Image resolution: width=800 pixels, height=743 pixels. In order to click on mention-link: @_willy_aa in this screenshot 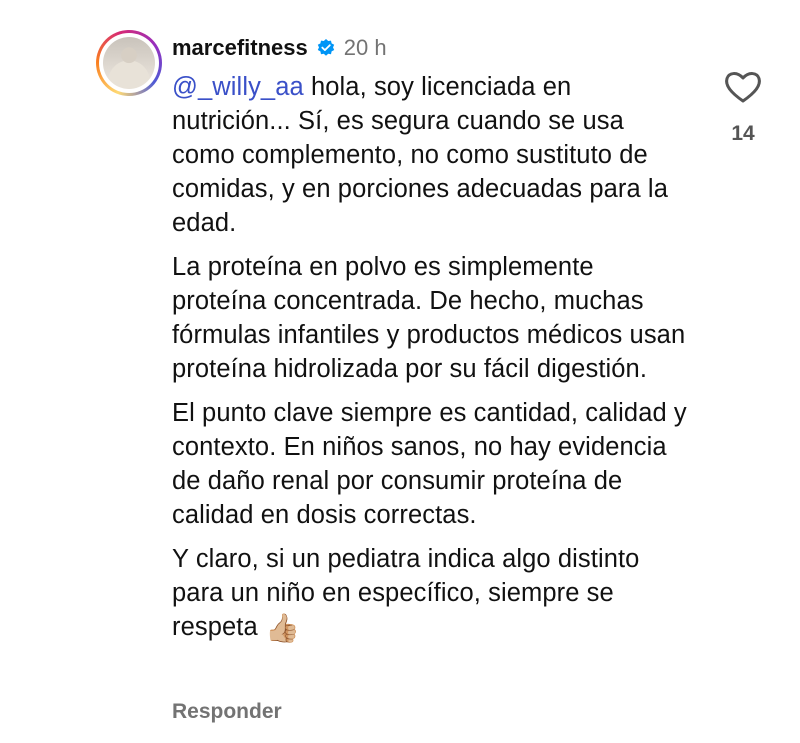, I will do `click(238, 87)`.